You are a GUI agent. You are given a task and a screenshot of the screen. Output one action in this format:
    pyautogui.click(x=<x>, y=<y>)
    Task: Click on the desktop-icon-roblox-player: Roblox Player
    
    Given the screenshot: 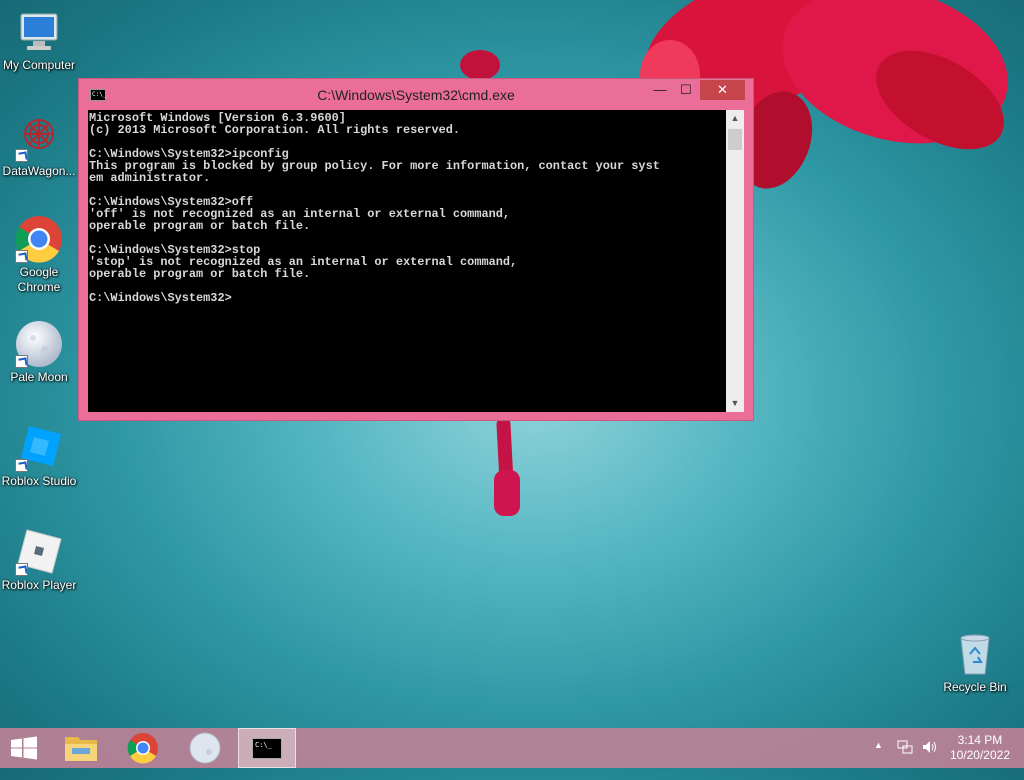 What is the action you would take?
    pyautogui.click(x=39, y=560)
    